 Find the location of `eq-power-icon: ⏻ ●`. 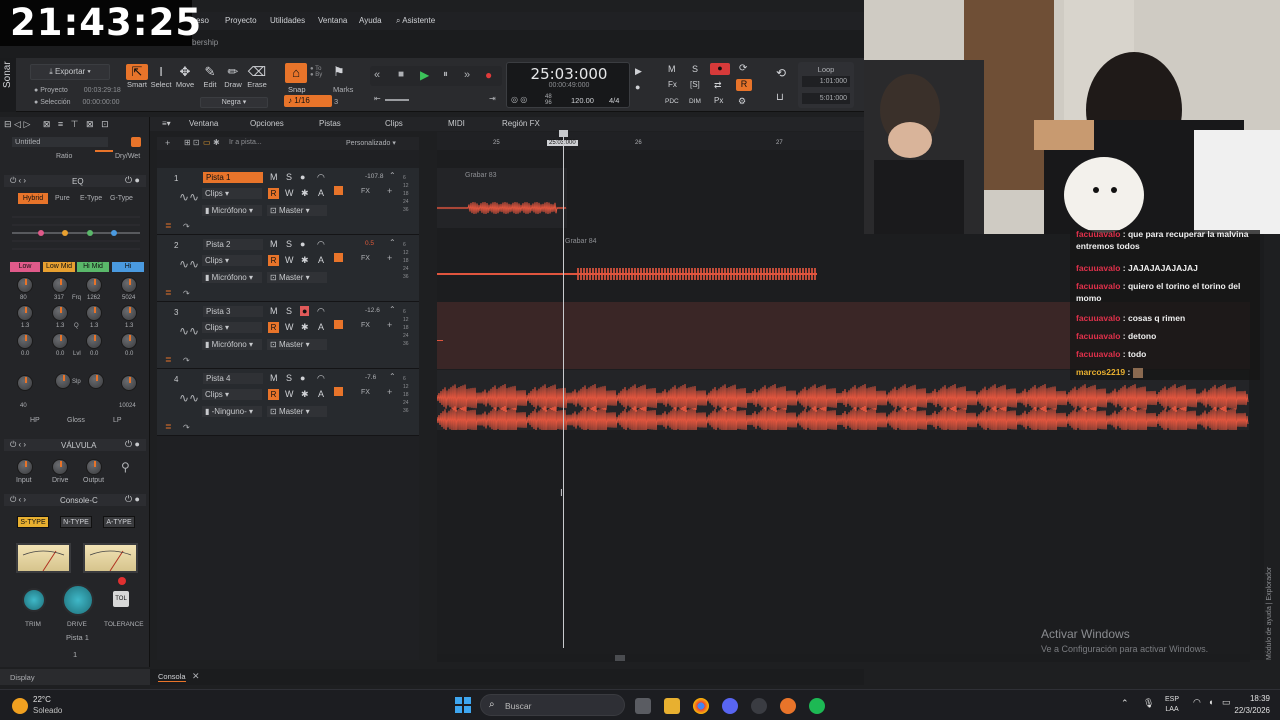

eq-power-icon: ⏻ ● is located at coordinates (132, 180).